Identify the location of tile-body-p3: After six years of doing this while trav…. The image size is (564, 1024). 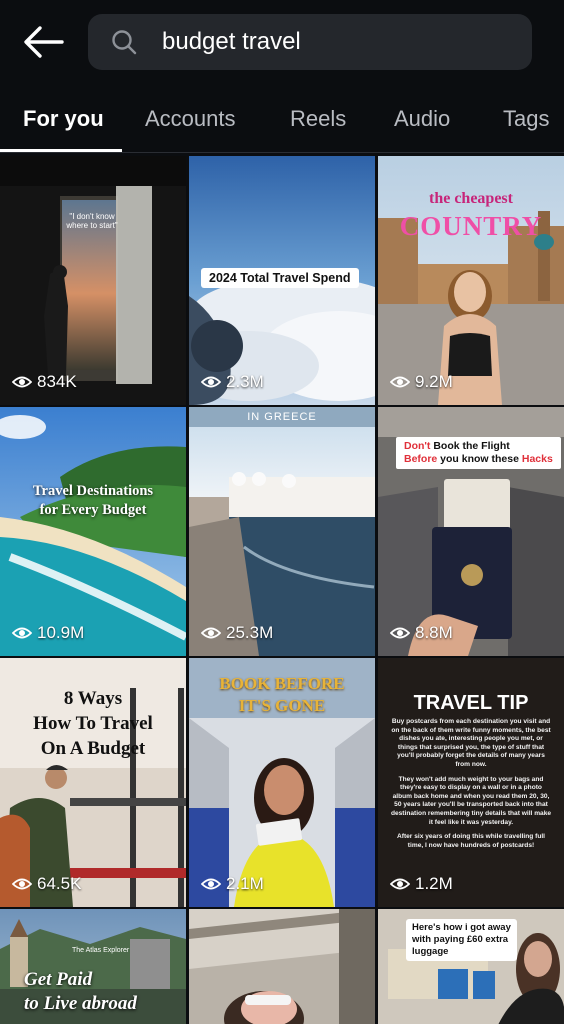
(471, 841).